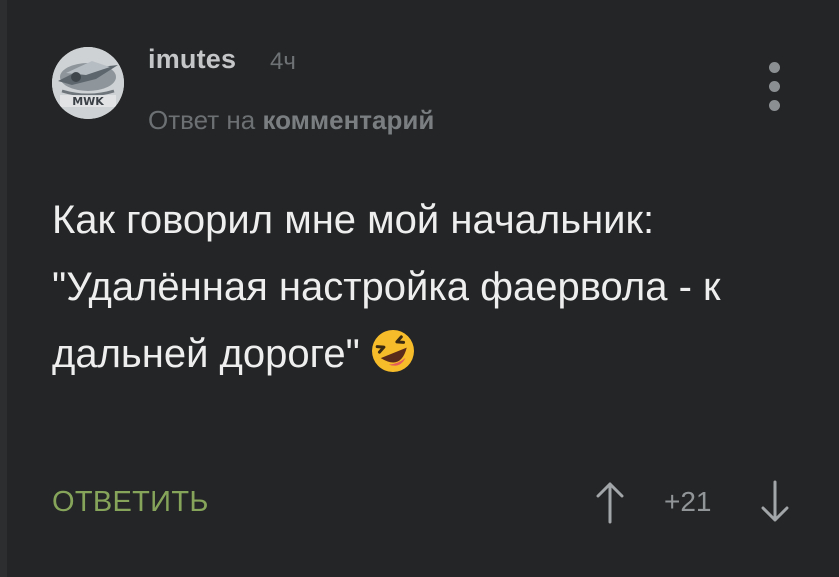  Describe the element at coordinates (202, 120) in the screenshot. I see `reply-prefix: Ответ на` at that location.